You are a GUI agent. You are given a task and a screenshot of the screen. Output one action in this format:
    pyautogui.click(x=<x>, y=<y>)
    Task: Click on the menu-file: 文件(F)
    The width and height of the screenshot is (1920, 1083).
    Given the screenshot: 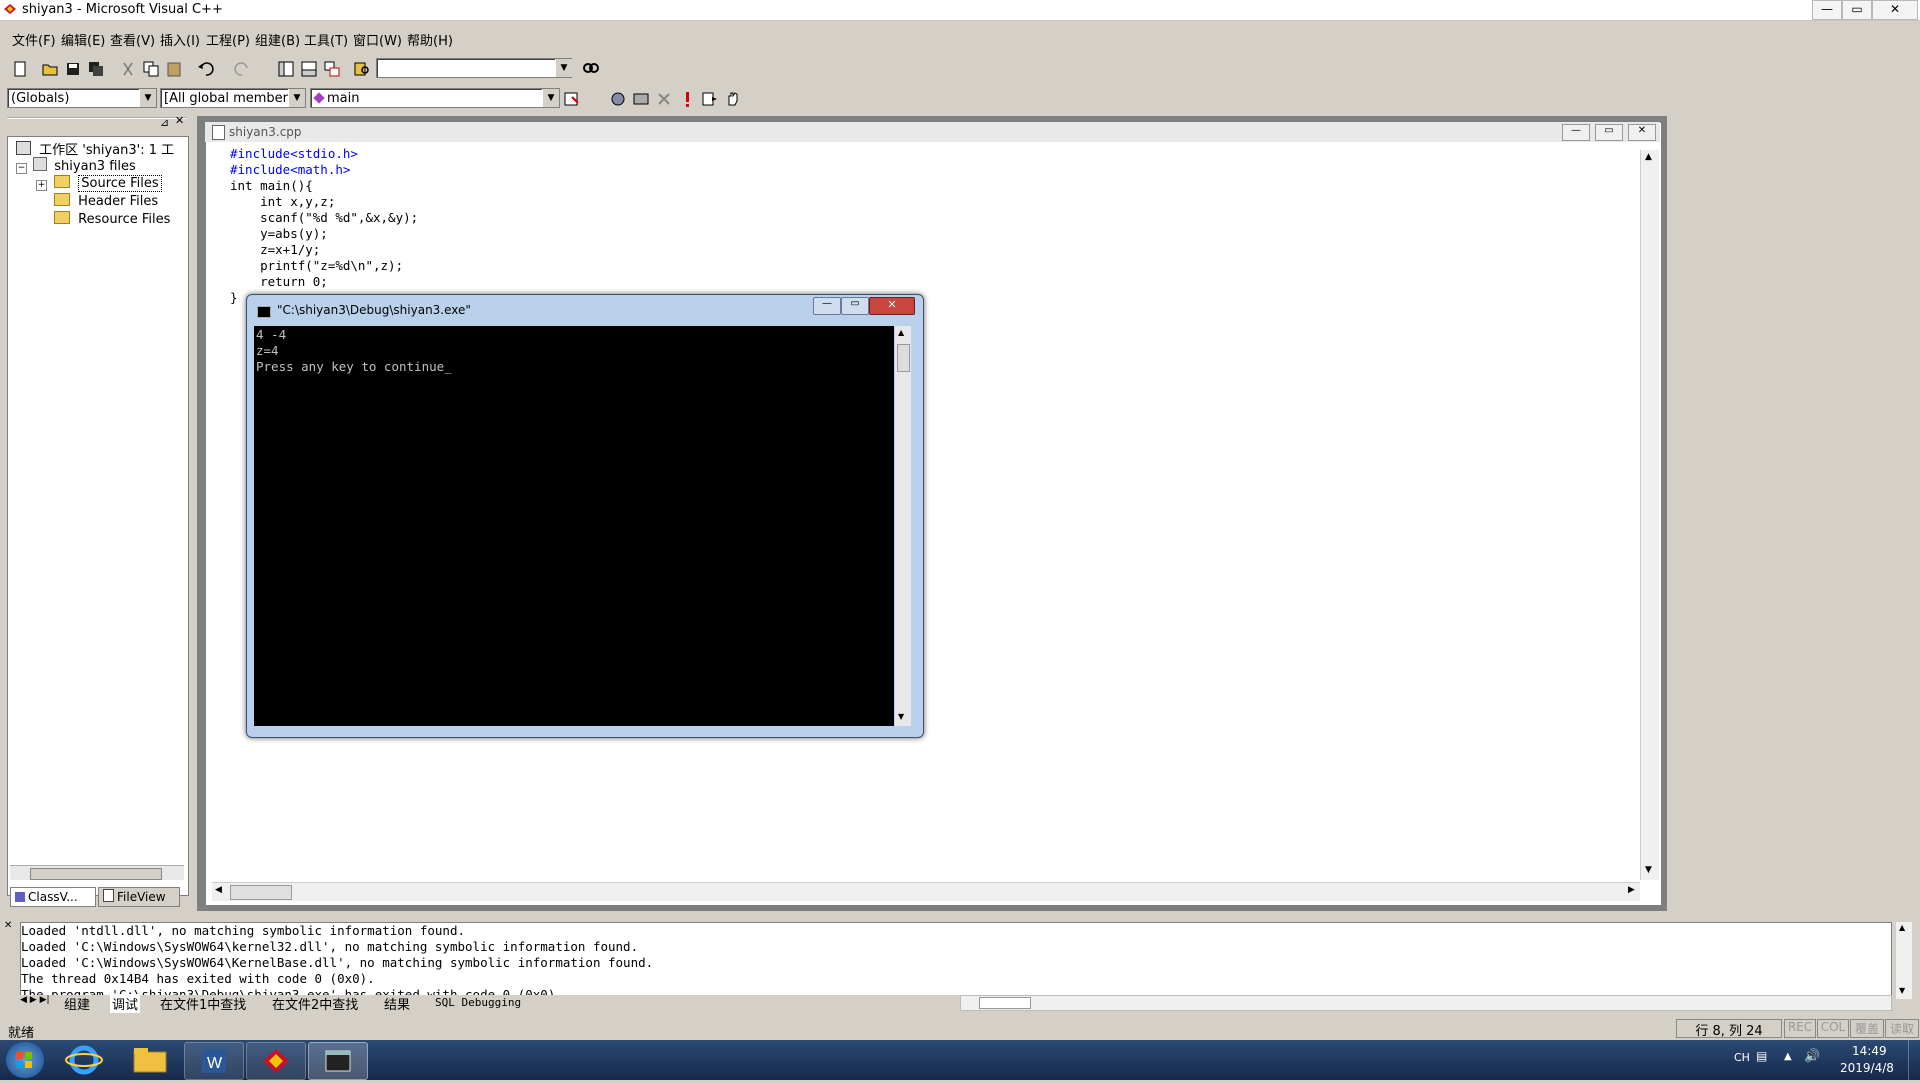 What is the action you would take?
    pyautogui.click(x=34, y=39)
    